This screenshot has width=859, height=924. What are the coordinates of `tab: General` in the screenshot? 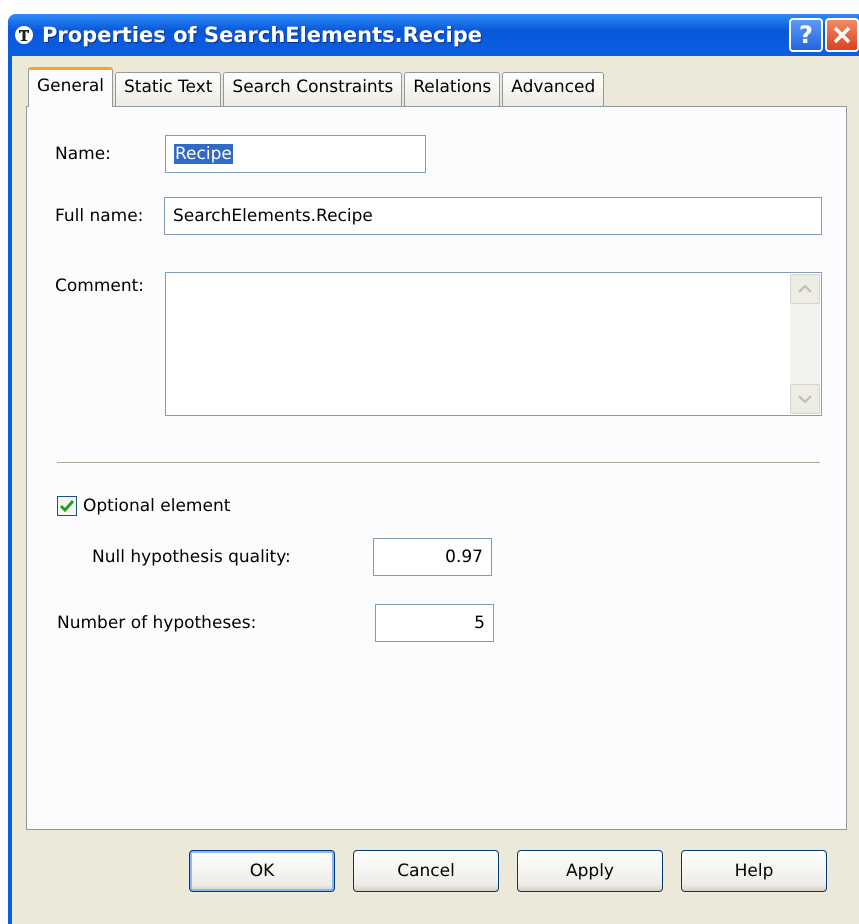 It's located at (70, 87).